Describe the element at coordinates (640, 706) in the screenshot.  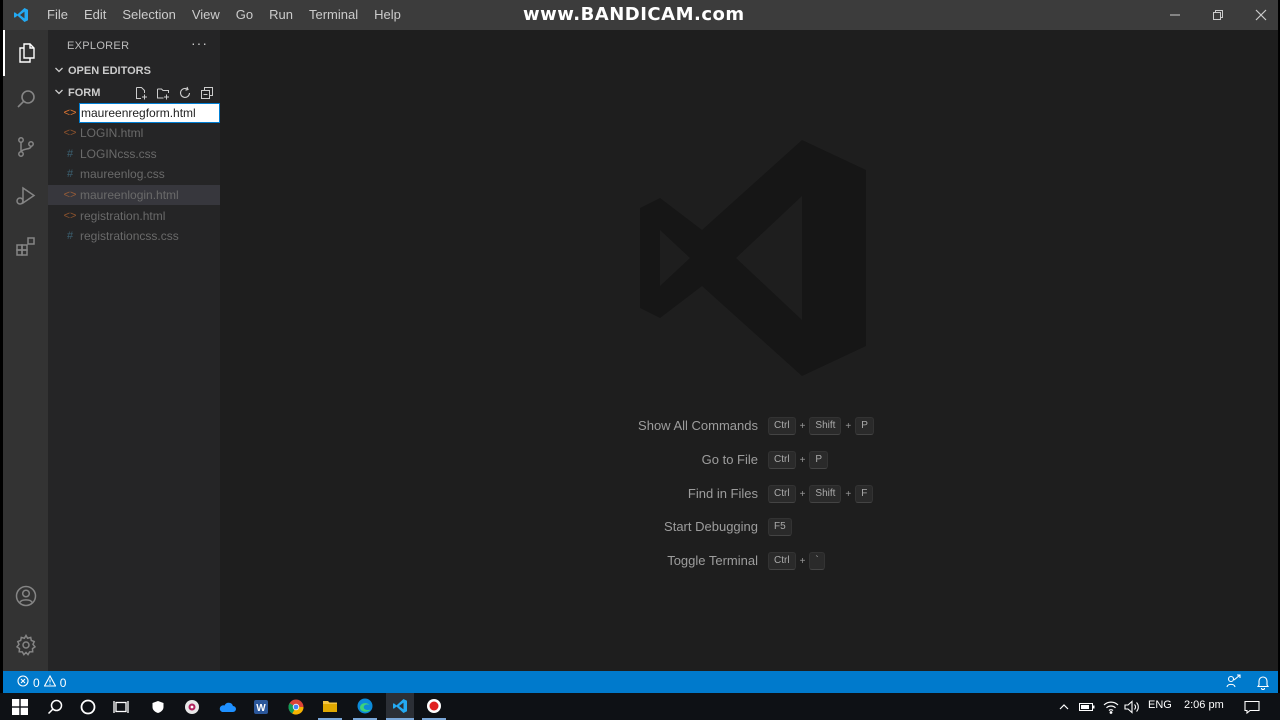
I see `windows-taskbar: W ENG 2:06 pm` at that location.